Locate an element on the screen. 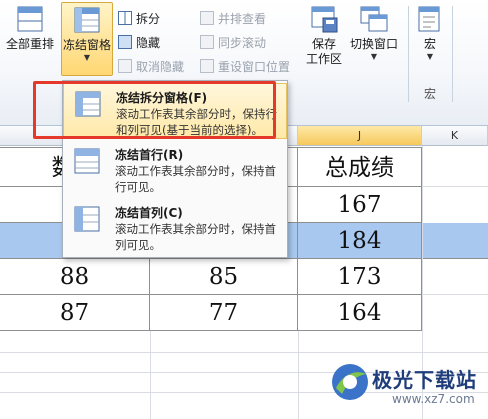 The height and width of the screenshot is (419, 488). menu-item-freeze-top-row: 冻结首行(R) 滚动工作表其余部分时，保持首行可见。 is located at coordinates (175, 169).